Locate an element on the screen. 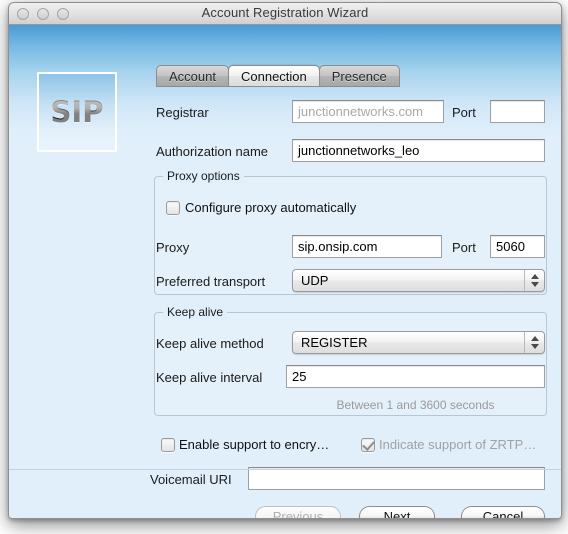  preferred-transport-label: Preferred transport is located at coordinates (211, 281).